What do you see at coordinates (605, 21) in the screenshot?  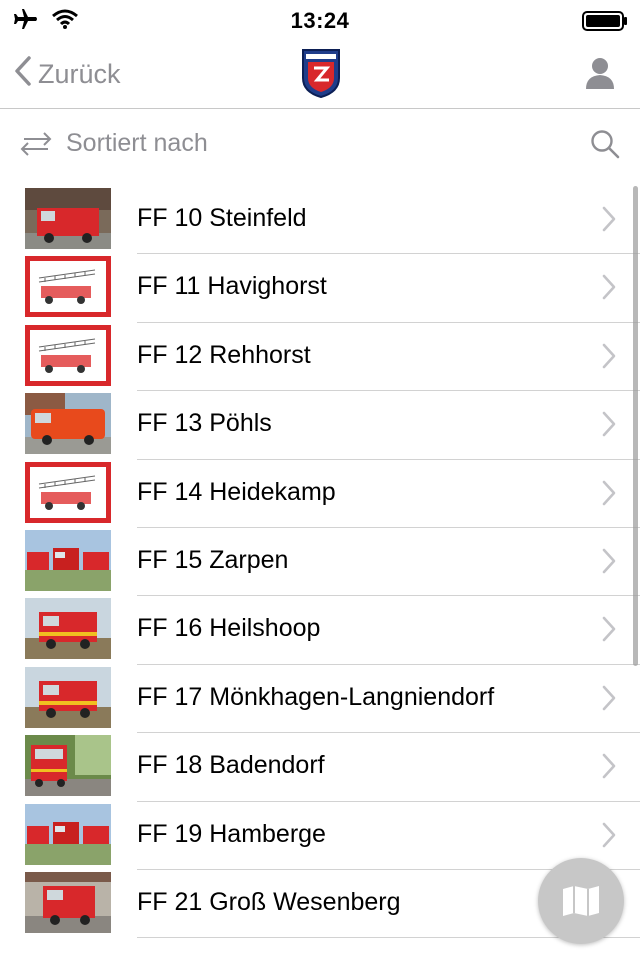 I see `battery-icon` at bounding box center [605, 21].